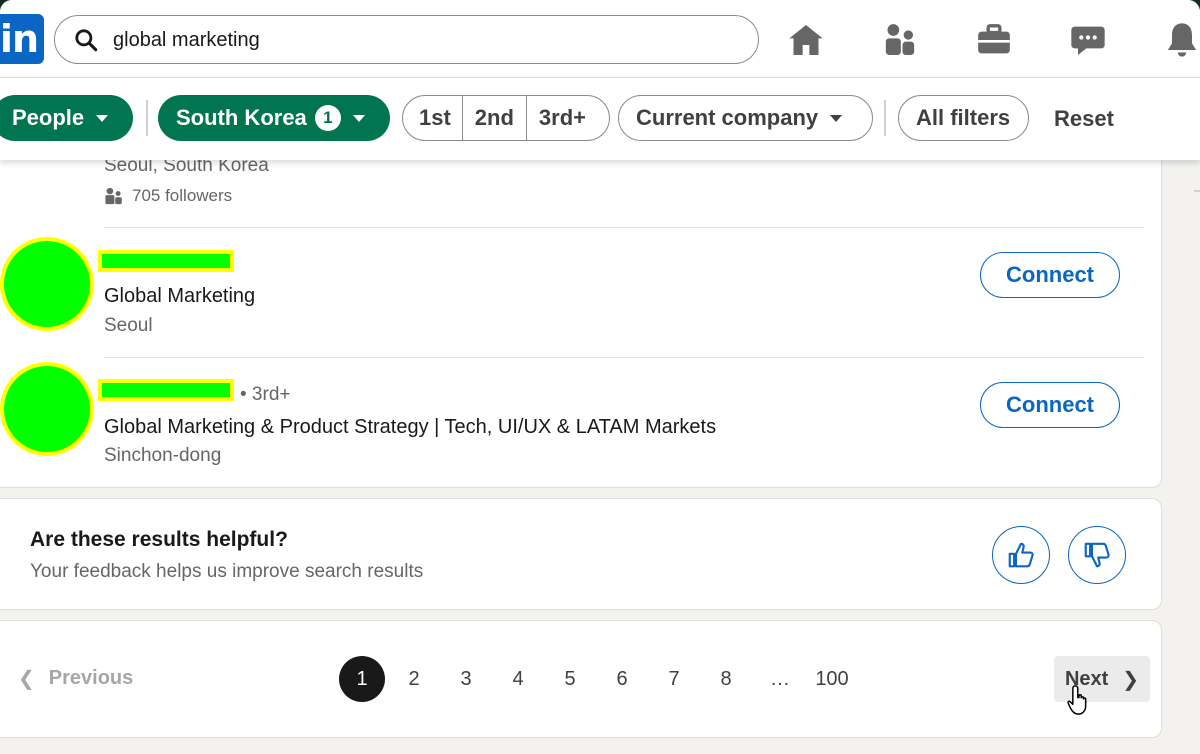  I want to click on search-input, so click(413, 40).